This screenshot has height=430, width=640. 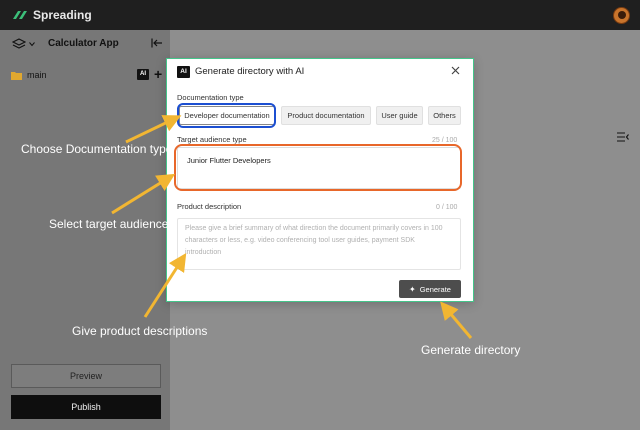 What do you see at coordinates (447, 207) in the screenshot?
I see `description-char-counter: 0 / 100` at bounding box center [447, 207].